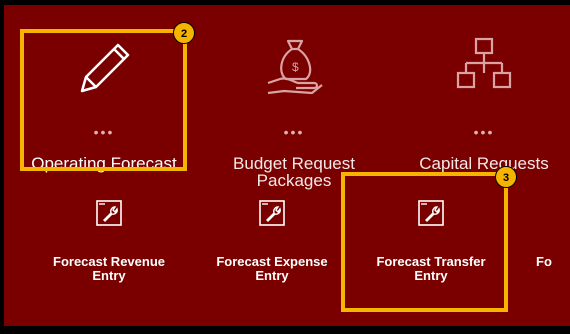 The image size is (570, 334). What do you see at coordinates (105, 68) in the screenshot?
I see `pencil-icon` at bounding box center [105, 68].